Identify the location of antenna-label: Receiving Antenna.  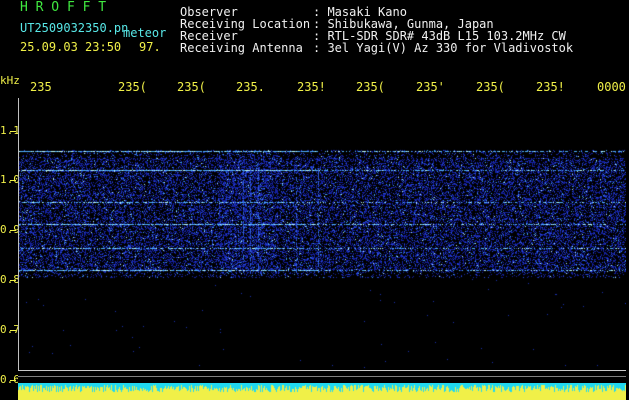
(241, 48).